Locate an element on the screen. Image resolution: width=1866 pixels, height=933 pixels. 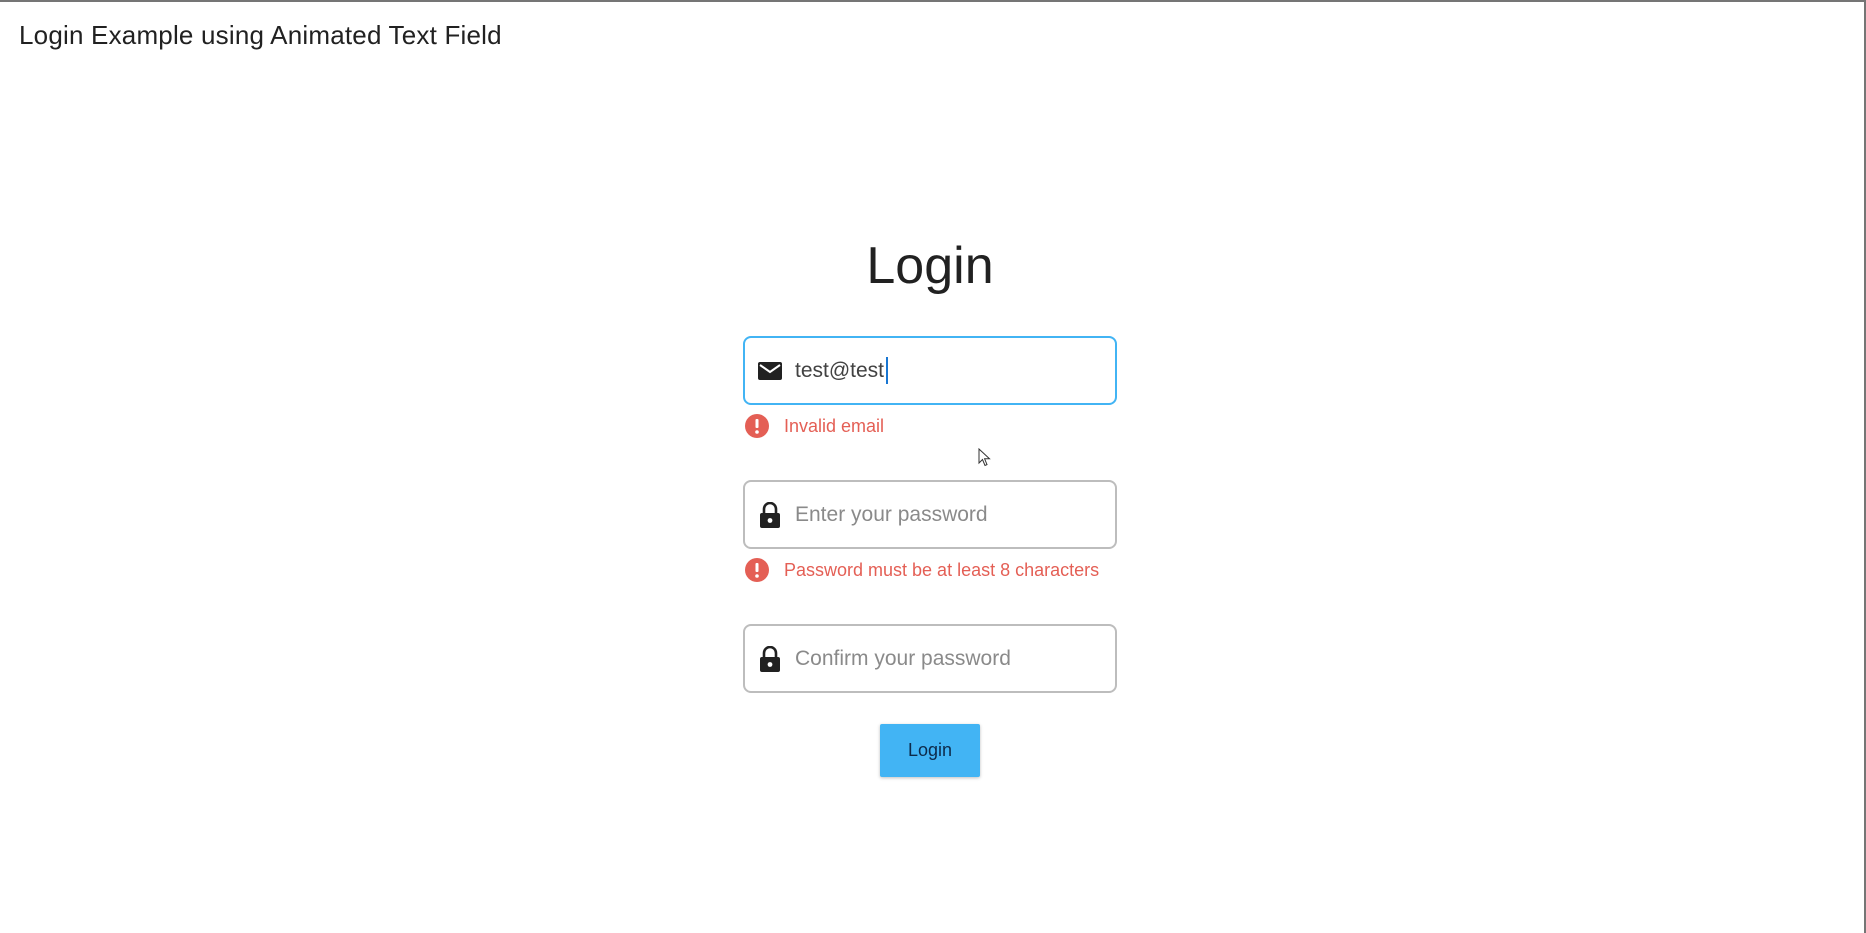
password-error: Password must be at least 8 characters is located at coordinates (921, 570).